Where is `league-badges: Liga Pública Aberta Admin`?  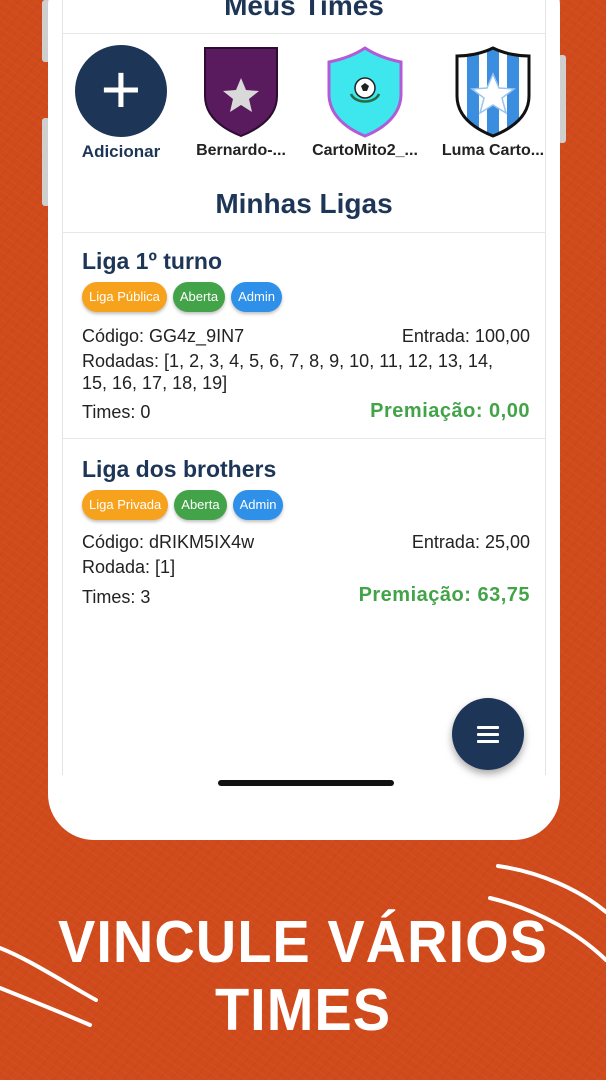 league-badges: Liga Pública Aberta Admin is located at coordinates (182, 297).